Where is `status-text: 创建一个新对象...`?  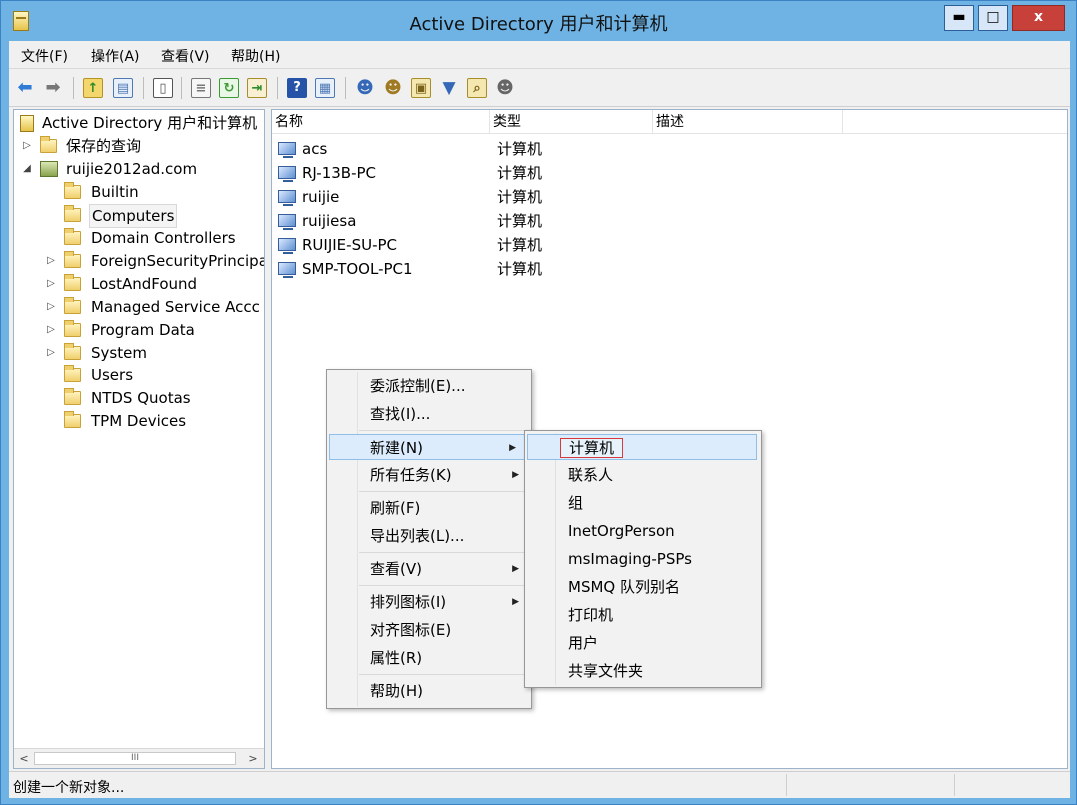 status-text: 创建一个新对象... is located at coordinates (69, 788).